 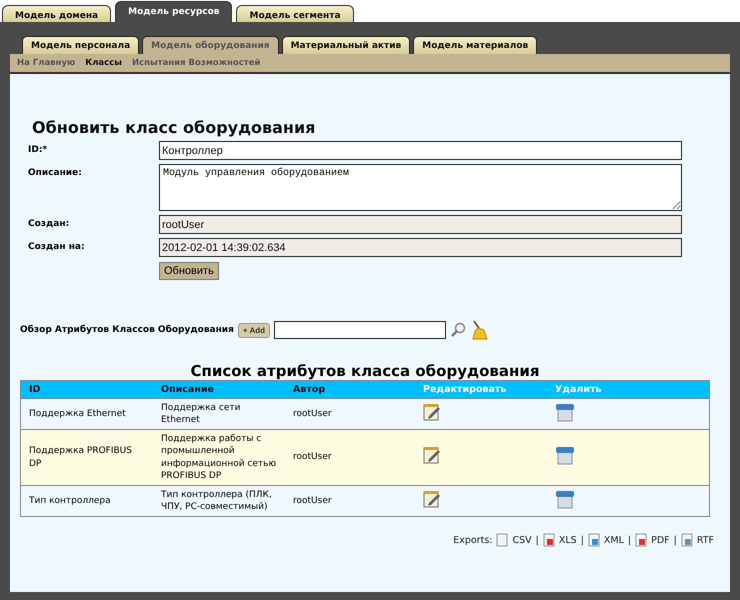 I want to click on search-icon, so click(x=458, y=330).